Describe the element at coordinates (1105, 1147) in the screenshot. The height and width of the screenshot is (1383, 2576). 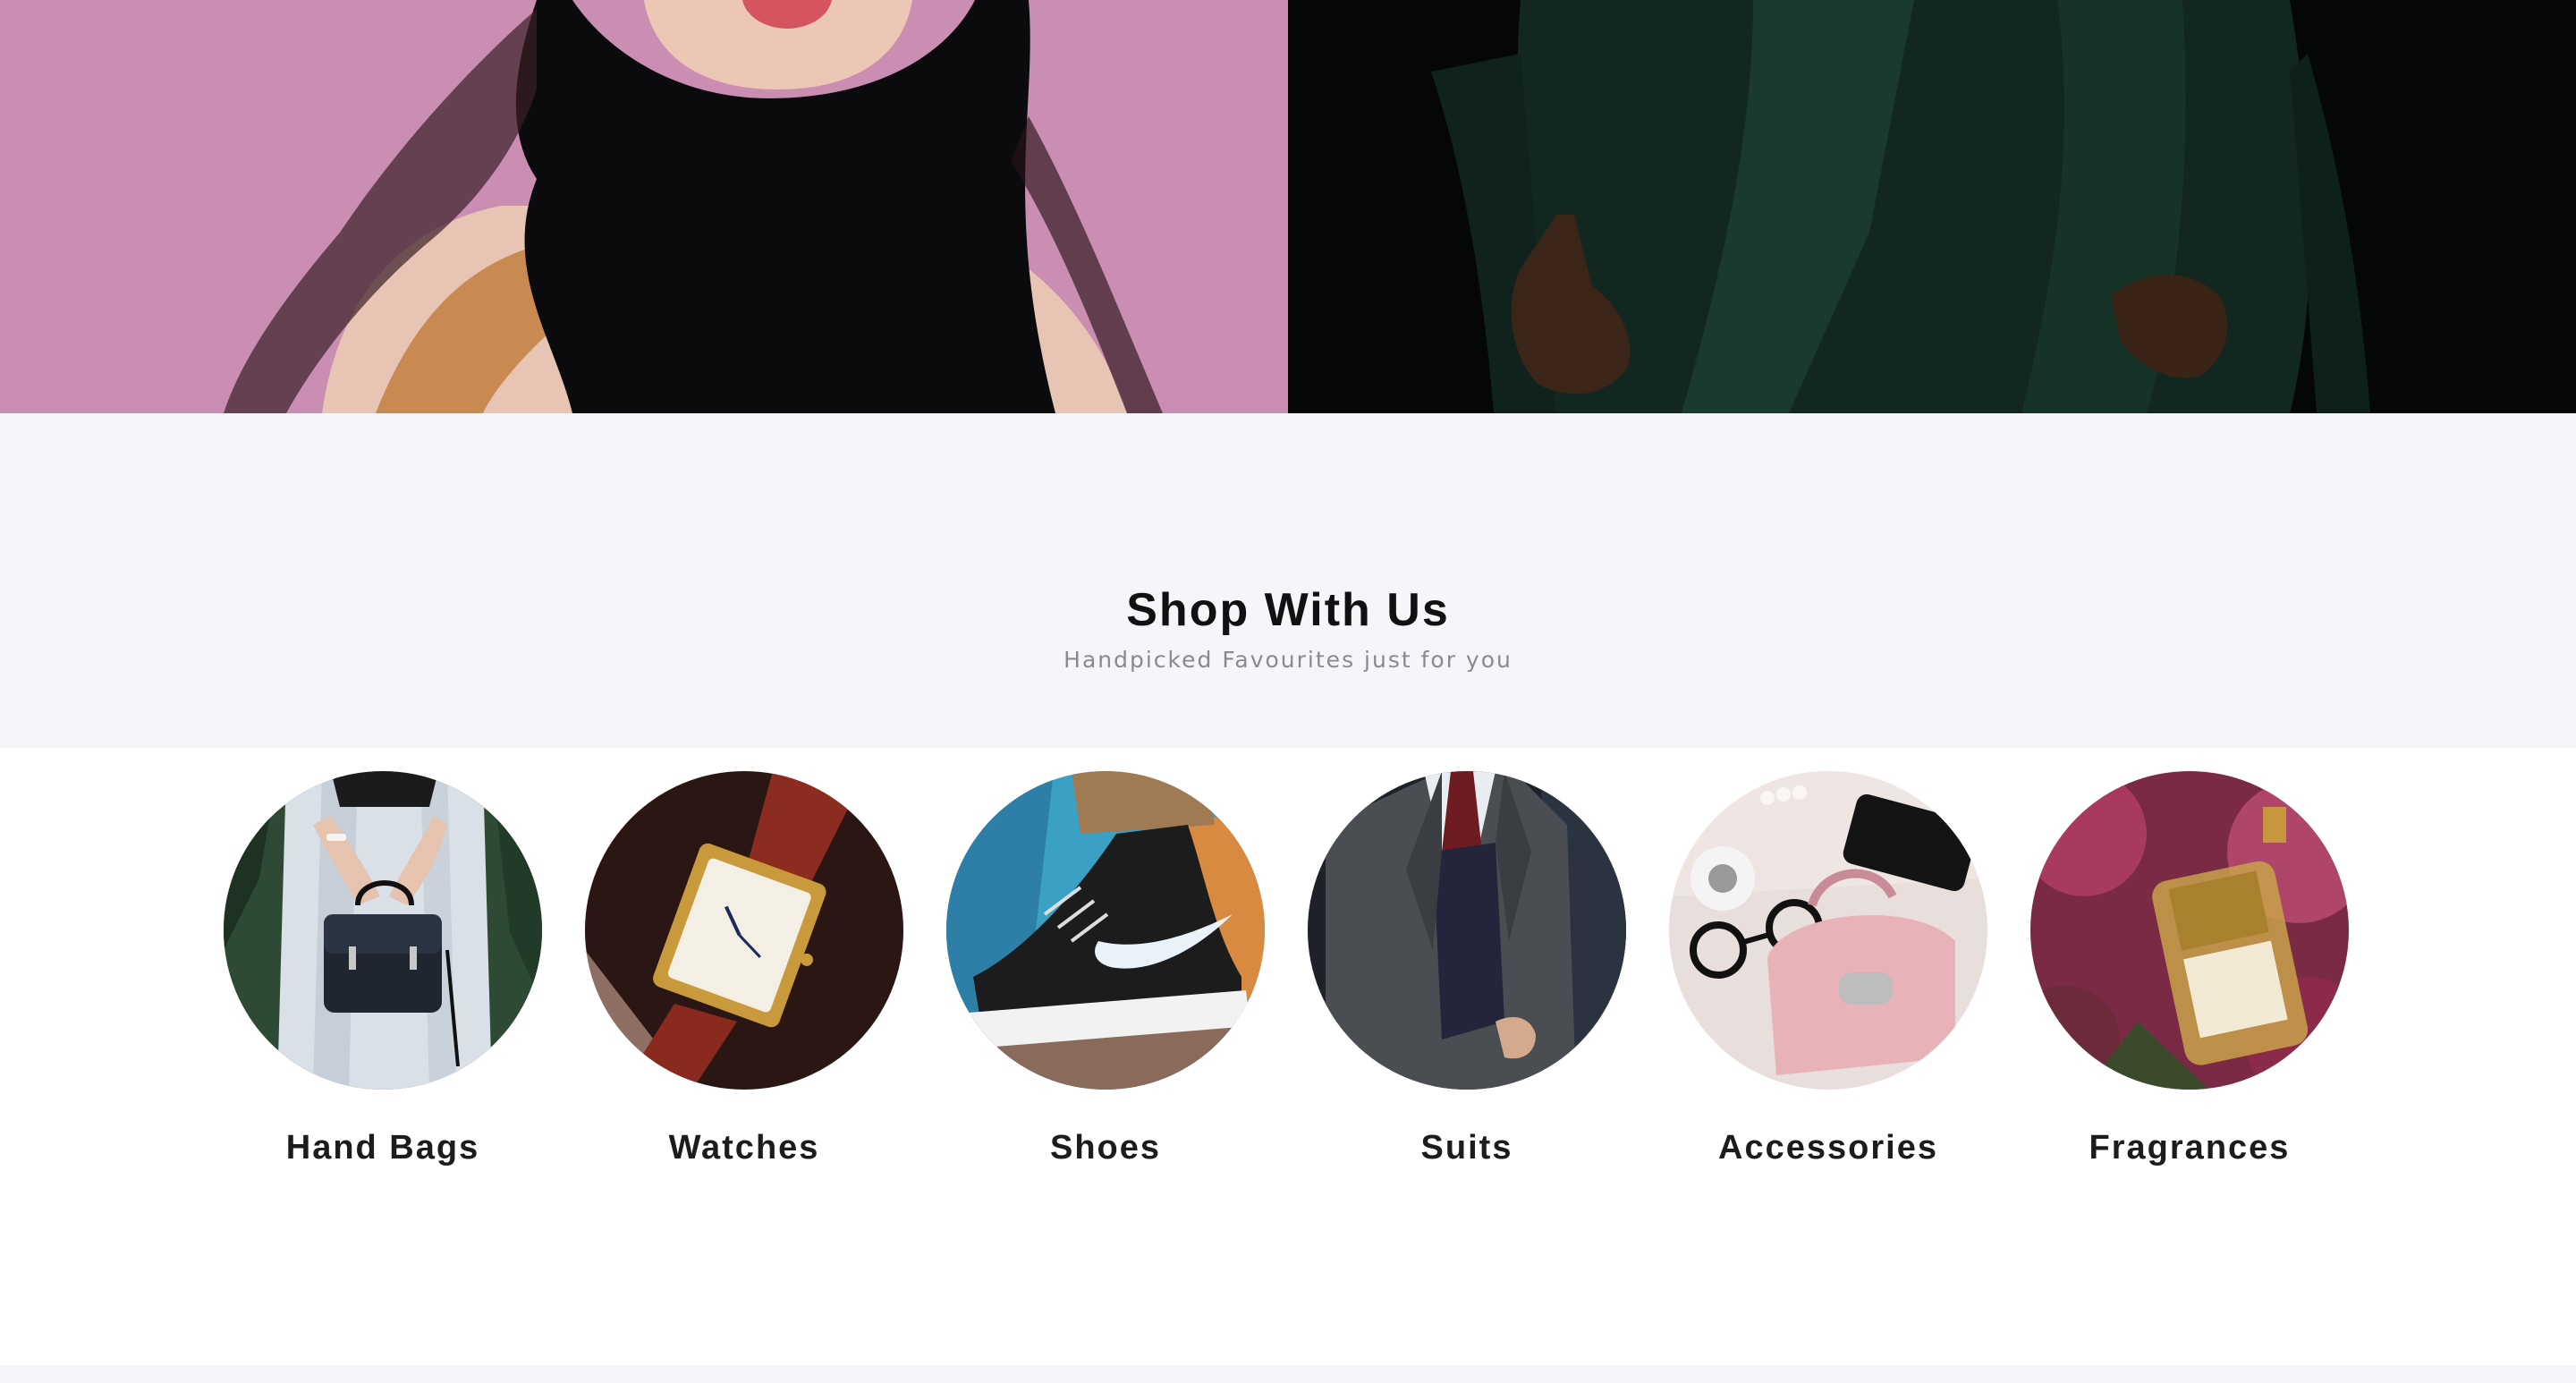
I see `category-label: Shoes` at that location.